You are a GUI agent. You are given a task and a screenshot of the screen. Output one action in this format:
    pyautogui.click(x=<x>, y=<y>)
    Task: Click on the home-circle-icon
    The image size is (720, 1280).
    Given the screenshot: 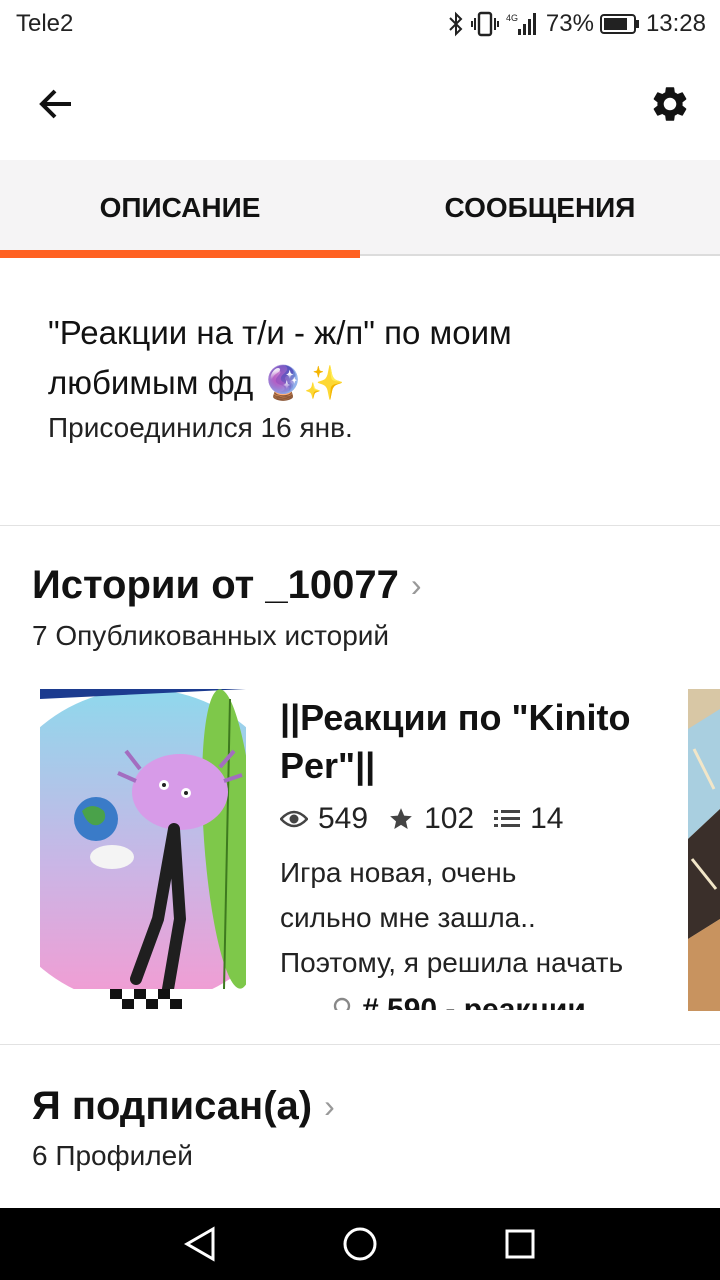 What is the action you would take?
    pyautogui.click(x=360, y=1244)
    